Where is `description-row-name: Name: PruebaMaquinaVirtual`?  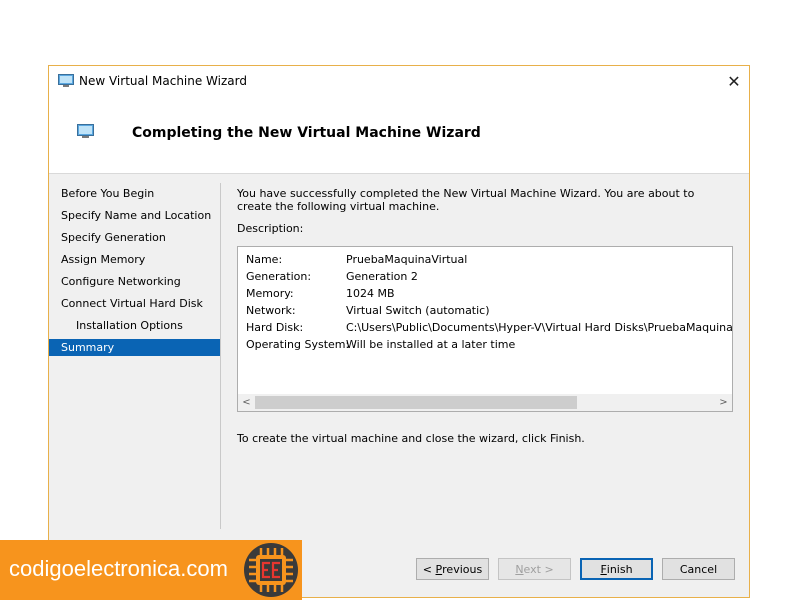
description-row-name: Name: PruebaMaquinaVirtual is located at coordinates (489, 259).